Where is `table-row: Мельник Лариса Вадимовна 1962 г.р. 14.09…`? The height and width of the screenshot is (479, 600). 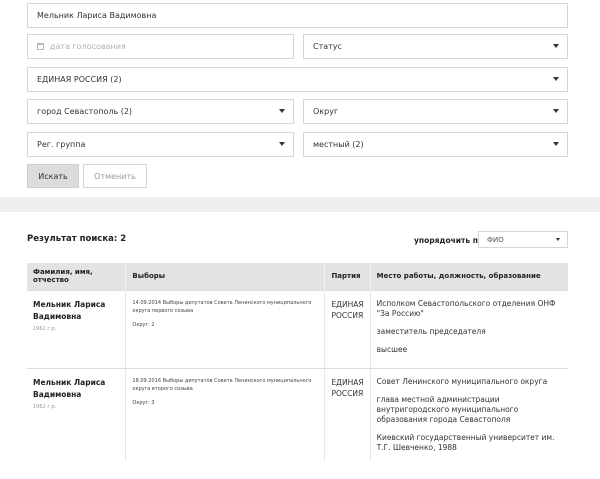
table-row: Мельник Лариса Вадимовна 1962 г.р. 14.09… is located at coordinates (297, 328).